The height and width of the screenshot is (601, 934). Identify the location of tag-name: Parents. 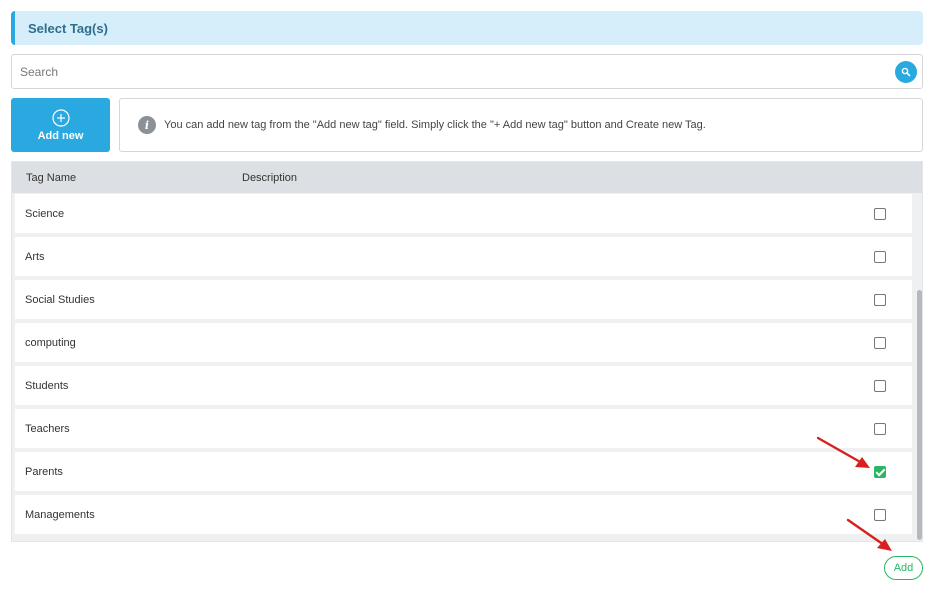
(44, 471).